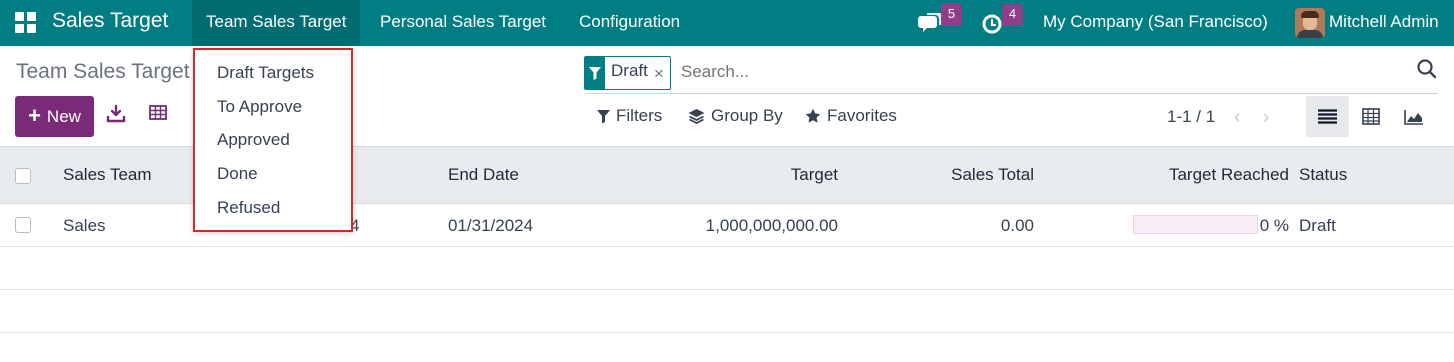 The image size is (1454, 362). What do you see at coordinates (1229, 175) in the screenshot?
I see `column-target-reached: Target Reached` at bounding box center [1229, 175].